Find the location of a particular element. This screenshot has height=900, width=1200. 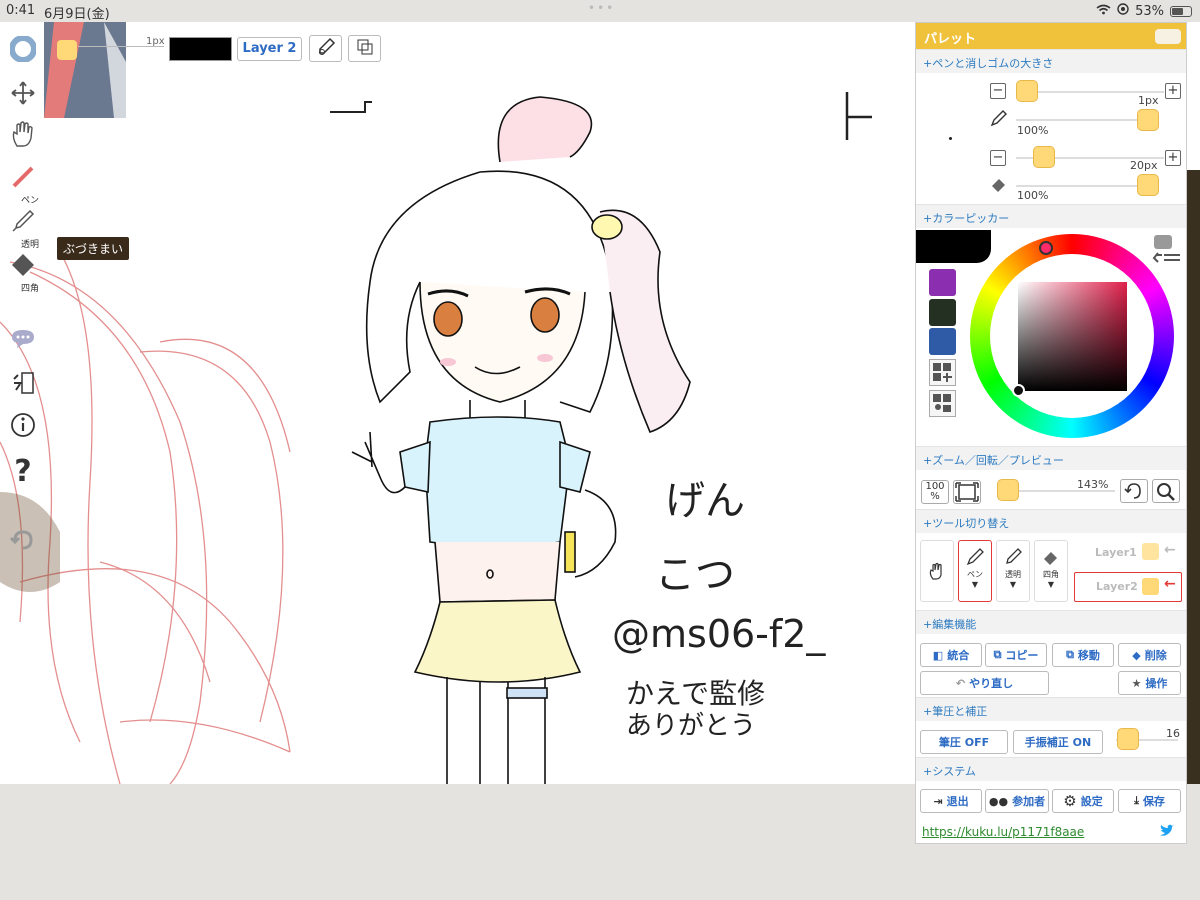

square-tool: 四角 is located at coordinates (23, 273).